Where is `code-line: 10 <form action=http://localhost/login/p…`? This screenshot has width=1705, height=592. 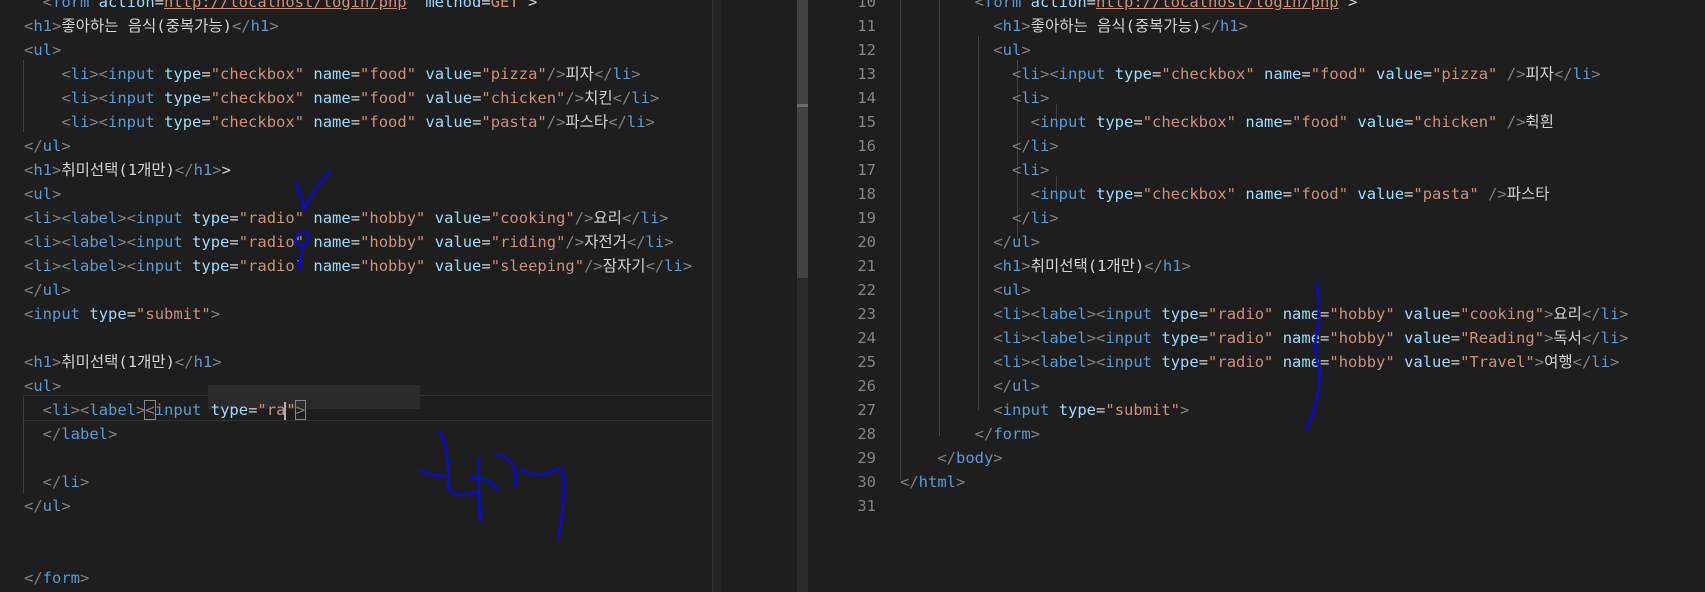
code-line: 10 <form action=http://localhost/login/p… is located at coordinates (1256, 7).